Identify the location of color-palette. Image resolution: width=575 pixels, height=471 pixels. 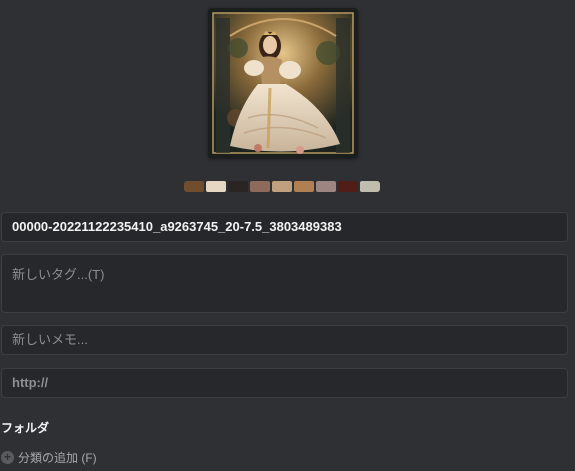
(282, 186).